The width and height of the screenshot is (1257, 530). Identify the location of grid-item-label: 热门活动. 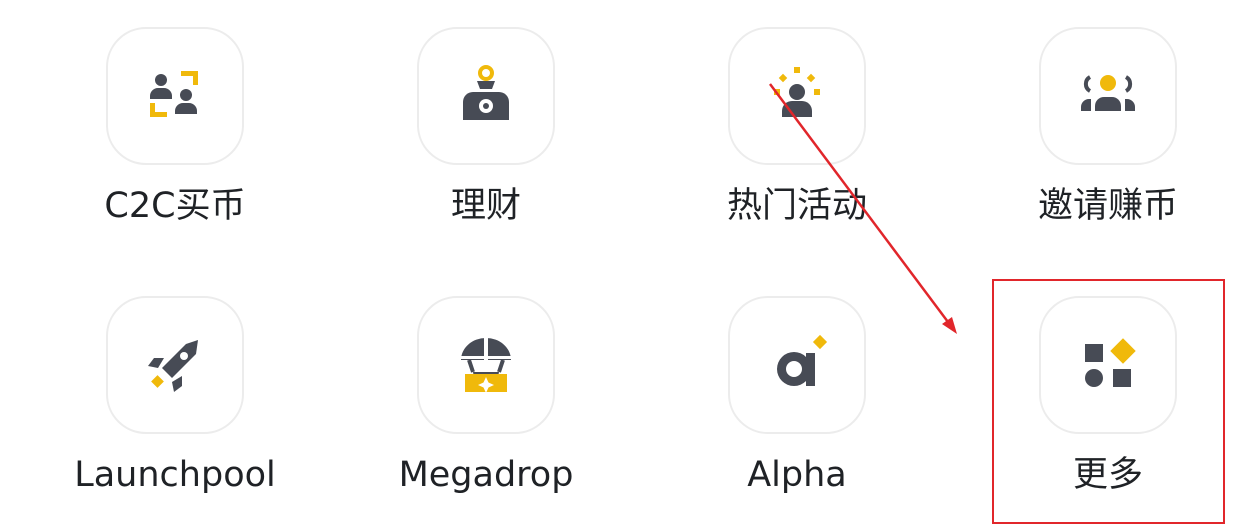
(796, 206).